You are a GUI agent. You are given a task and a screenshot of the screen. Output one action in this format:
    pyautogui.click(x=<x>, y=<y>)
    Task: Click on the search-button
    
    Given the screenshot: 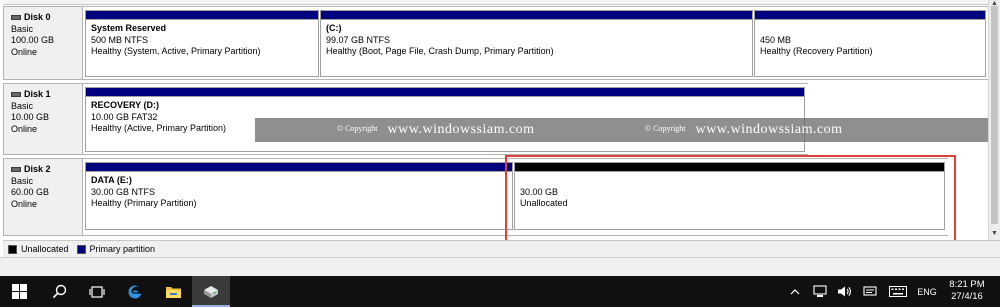 What is the action you would take?
    pyautogui.click(x=59, y=291)
    